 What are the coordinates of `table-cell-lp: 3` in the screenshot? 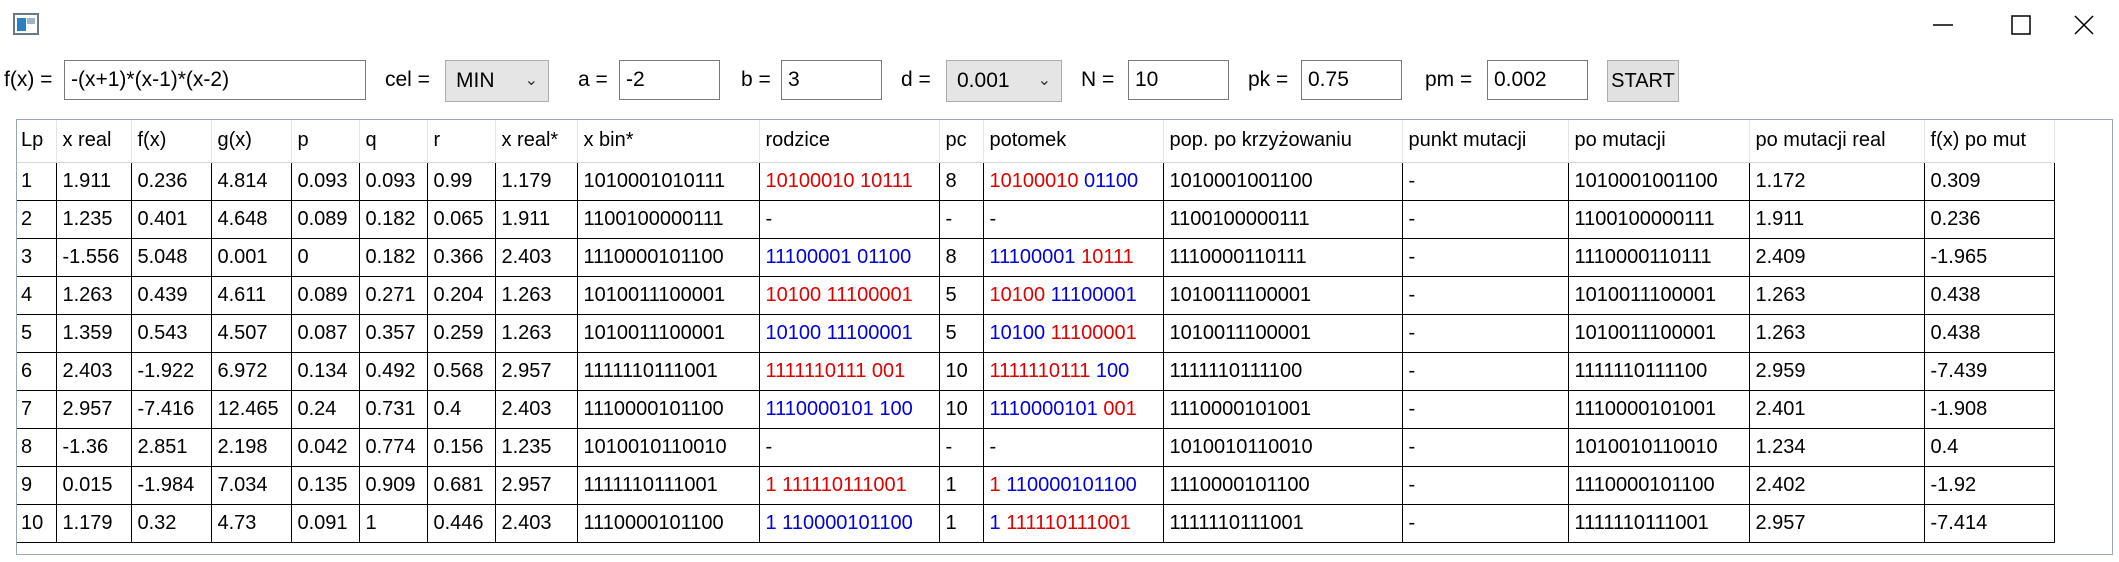 It's located at (37, 257).